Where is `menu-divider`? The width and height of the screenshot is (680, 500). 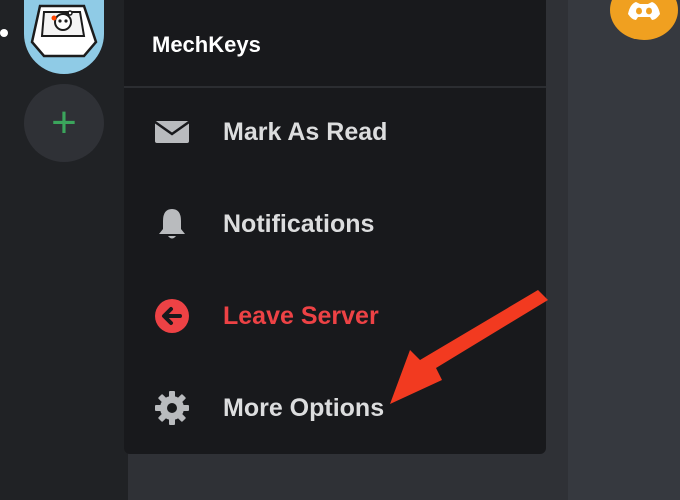
menu-divider is located at coordinates (335, 87).